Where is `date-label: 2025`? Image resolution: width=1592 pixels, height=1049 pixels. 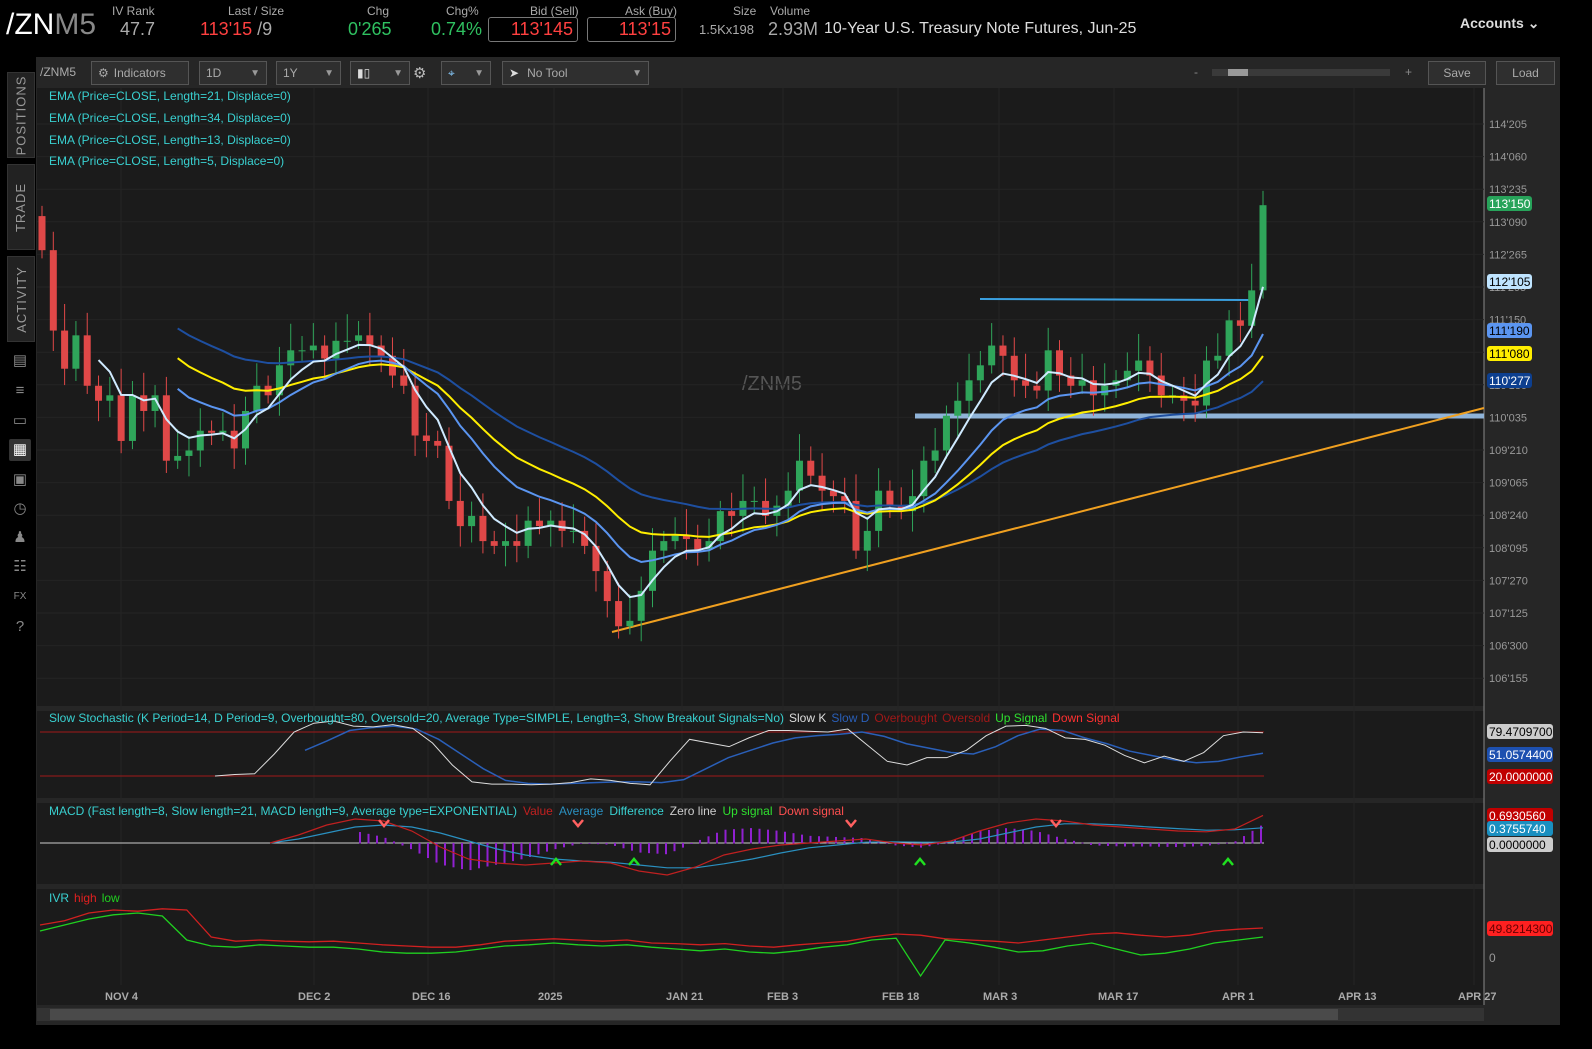 date-label: 2025 is located at coordinates (550, 997).